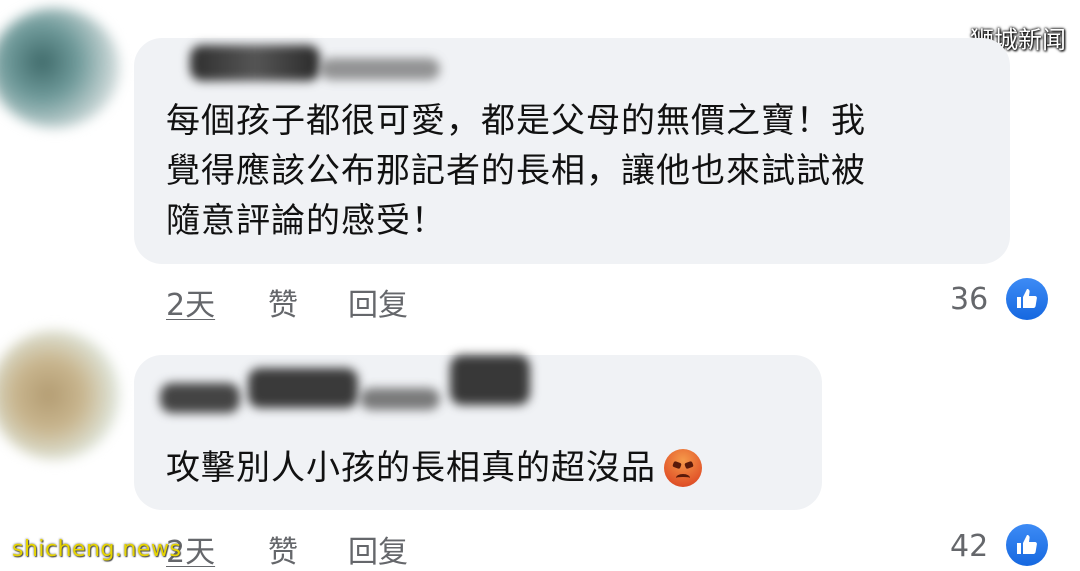  What do you see at coordinates (411, 468) in the screenshot?
I see `comment-text: 攻擊別人小孩的長相真的超沒品` at bounding box center [411, 468].